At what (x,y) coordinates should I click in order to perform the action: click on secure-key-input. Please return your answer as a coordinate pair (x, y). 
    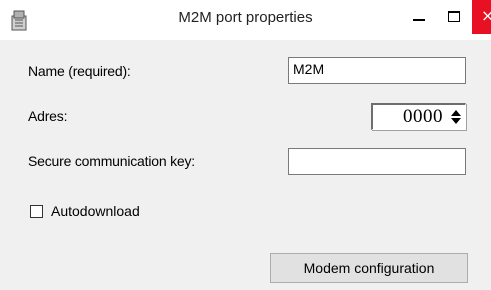
    Looking at the image, I should click on (377, 161).